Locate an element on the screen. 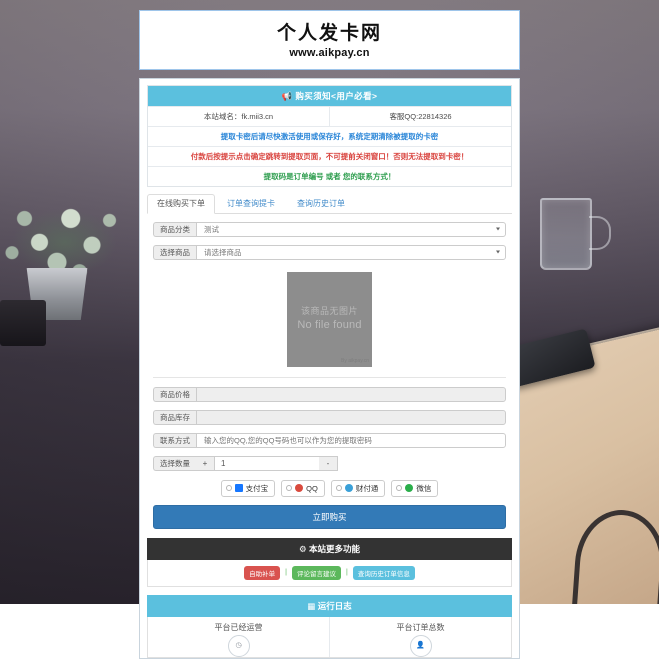  quantity-input: 1 is located at coordinates (267, 463).